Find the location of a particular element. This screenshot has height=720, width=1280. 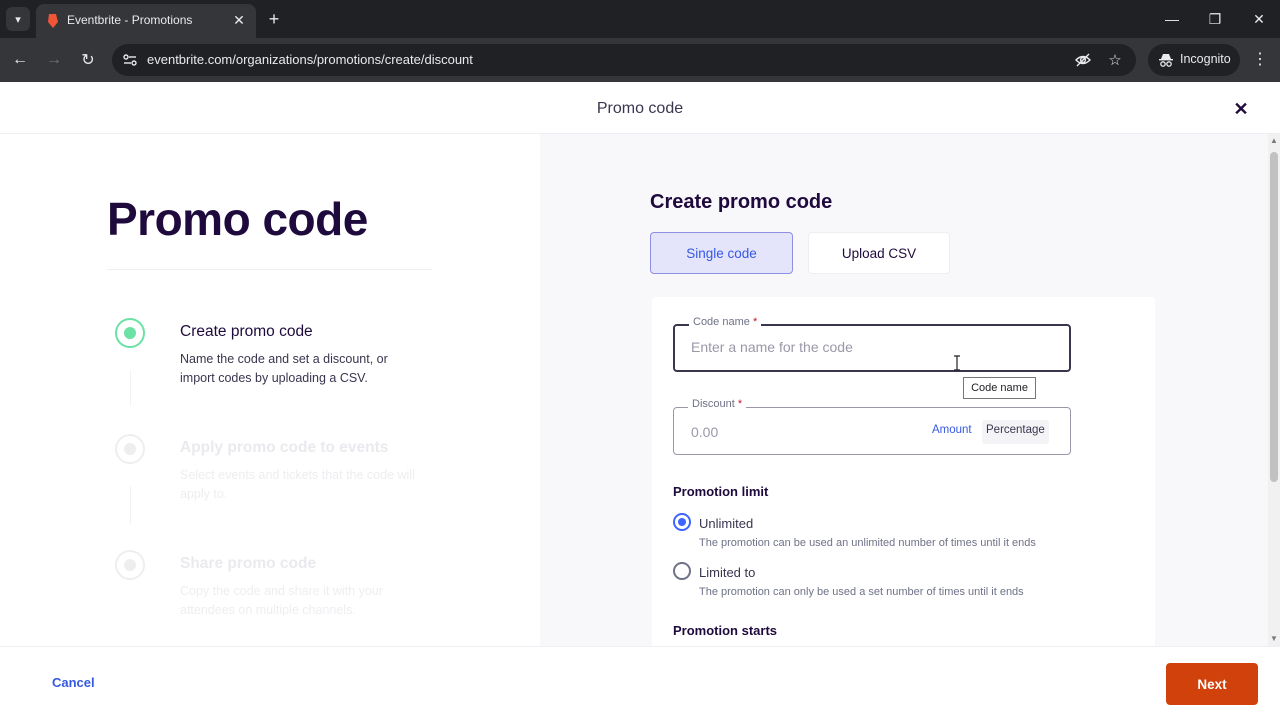

modal-title: Promo code is located at coordinates (640, 108).